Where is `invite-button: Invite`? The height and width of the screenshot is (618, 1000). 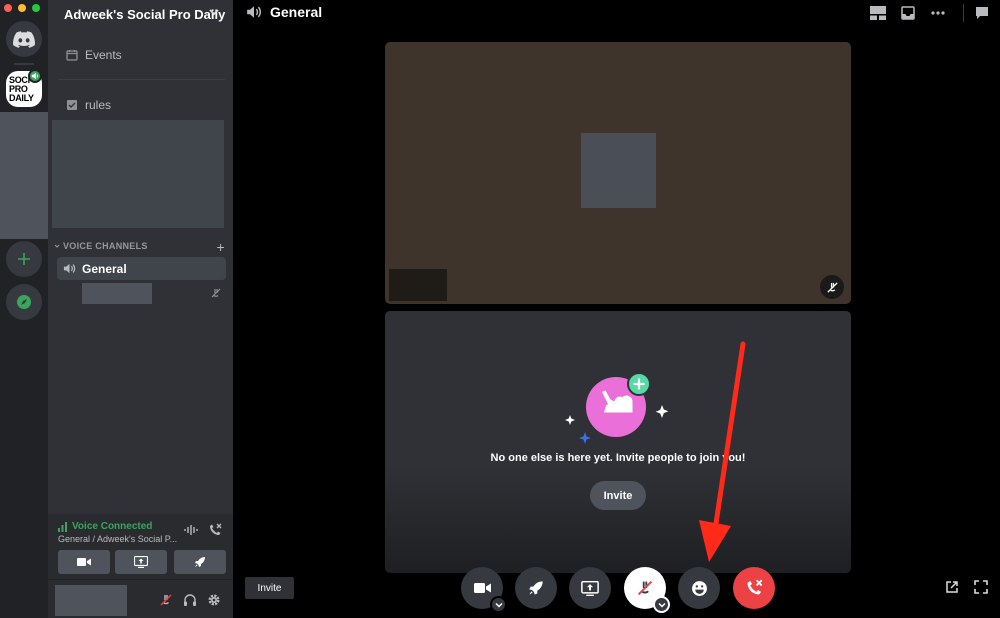
invite-button: Invite is located at coordinates (269, 588).